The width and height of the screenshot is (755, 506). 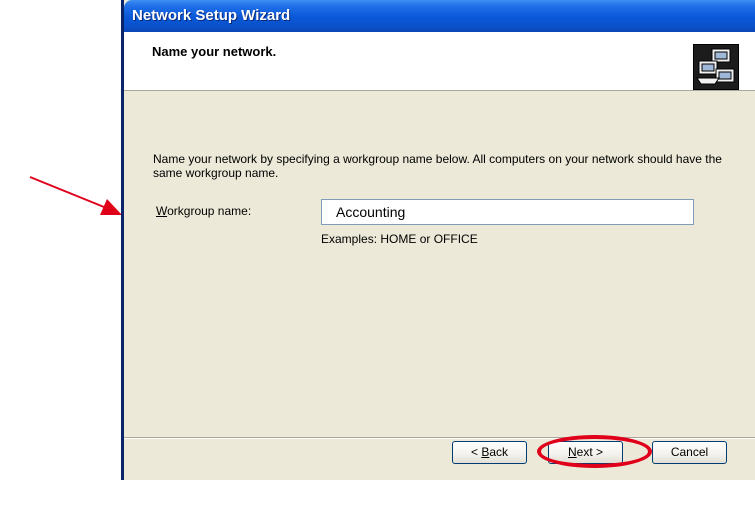 What do you see at coordinates (439, 61) in the screenshot?
I see `wizard-header: Name your network.` at bounding box center [439, 61].